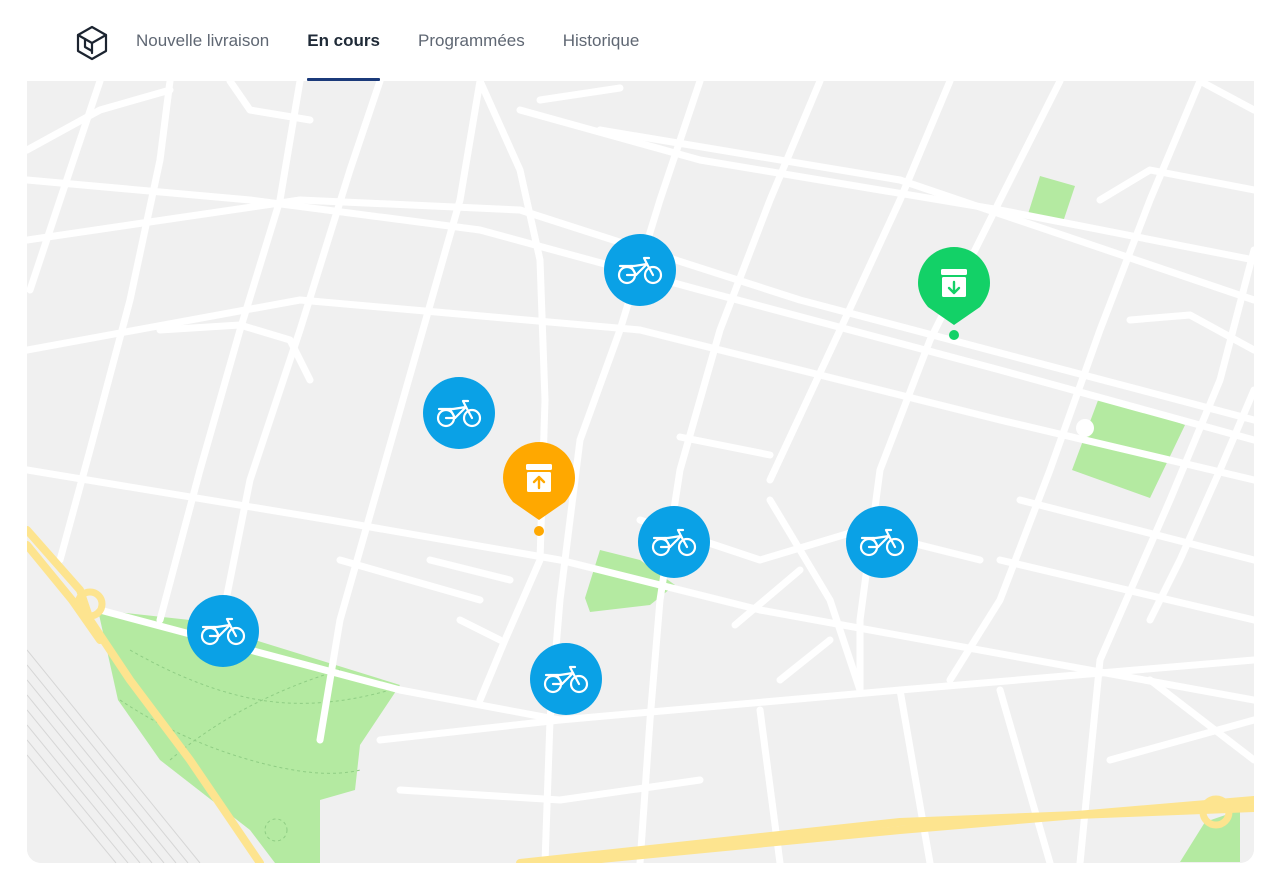 This screenshot has width=1280, height=890. Describe the element at coordinates (601, 40) in the screenshot. I see `tab-historique: Historique` at that location.